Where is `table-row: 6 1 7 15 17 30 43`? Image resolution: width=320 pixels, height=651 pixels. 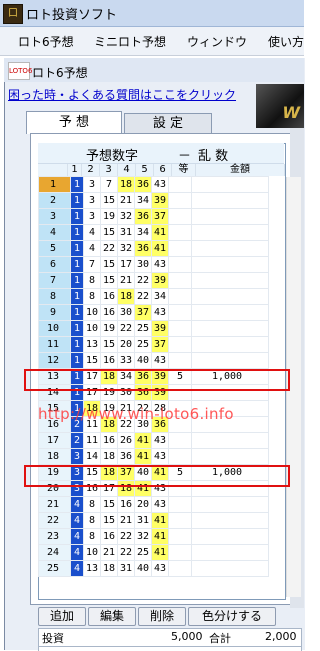 table-row: 6 1 7 15 17 30 43 is located at coordinates (153, 264).